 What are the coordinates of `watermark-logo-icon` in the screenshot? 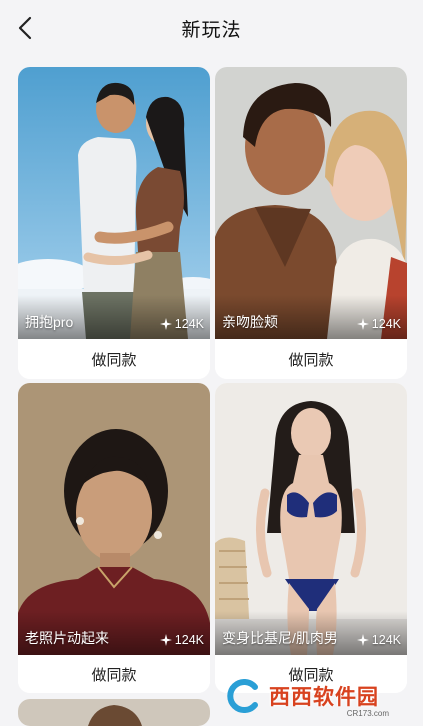 It's located at (242, 696).